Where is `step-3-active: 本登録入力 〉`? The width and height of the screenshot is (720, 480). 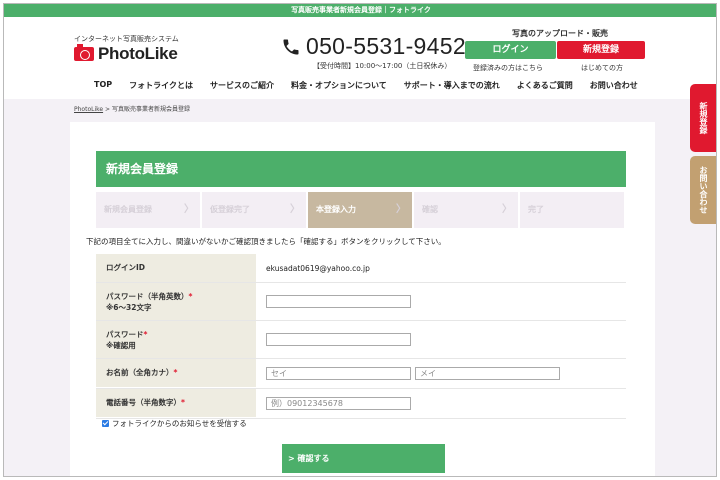
step-3-active: 本登録入力 〉 is located at coordinates (361, 210).